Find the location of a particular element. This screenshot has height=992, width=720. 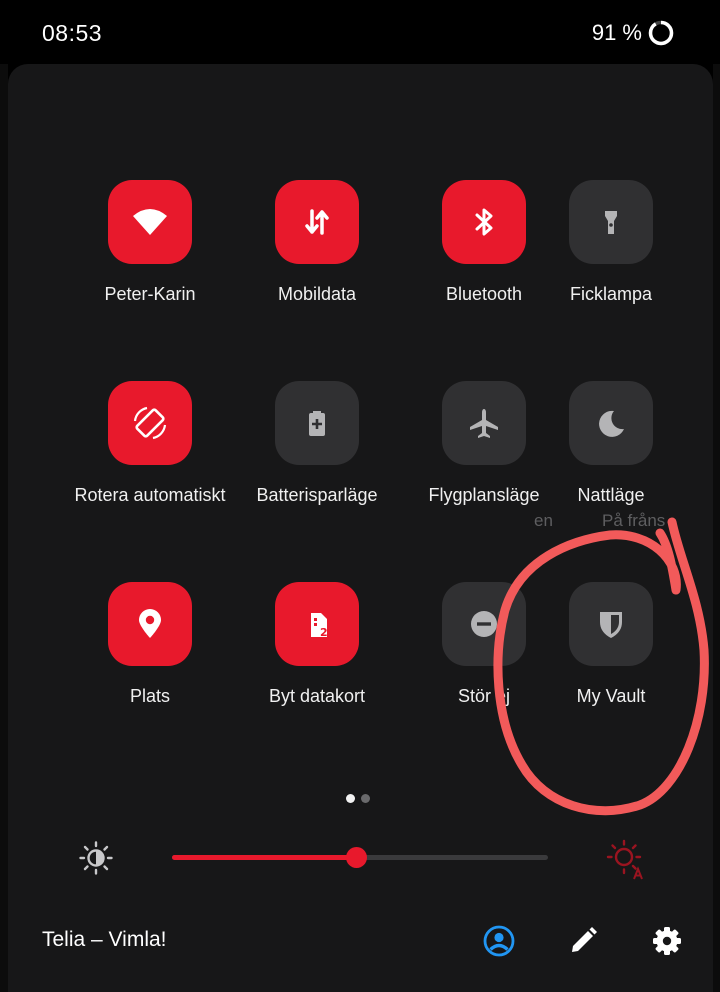

carrier-name: Telia – Vimla! is located at coordinates (104, 939).